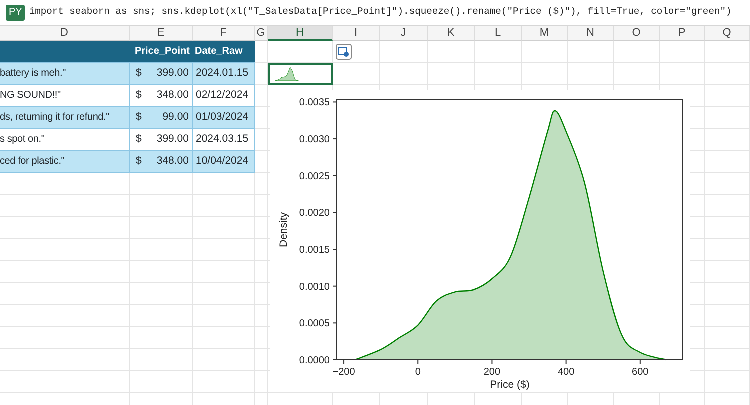 This screenshot has height=405, width=750. What do you see at coordinates (224, 33) in the screenshot?
I see `column-header: F` at bounding box center [224, 33].